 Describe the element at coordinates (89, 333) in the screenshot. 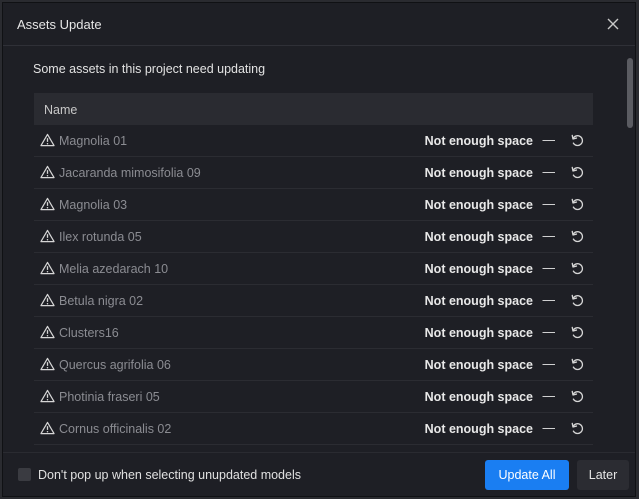

I see `asset-name: Clusters16` at that location.